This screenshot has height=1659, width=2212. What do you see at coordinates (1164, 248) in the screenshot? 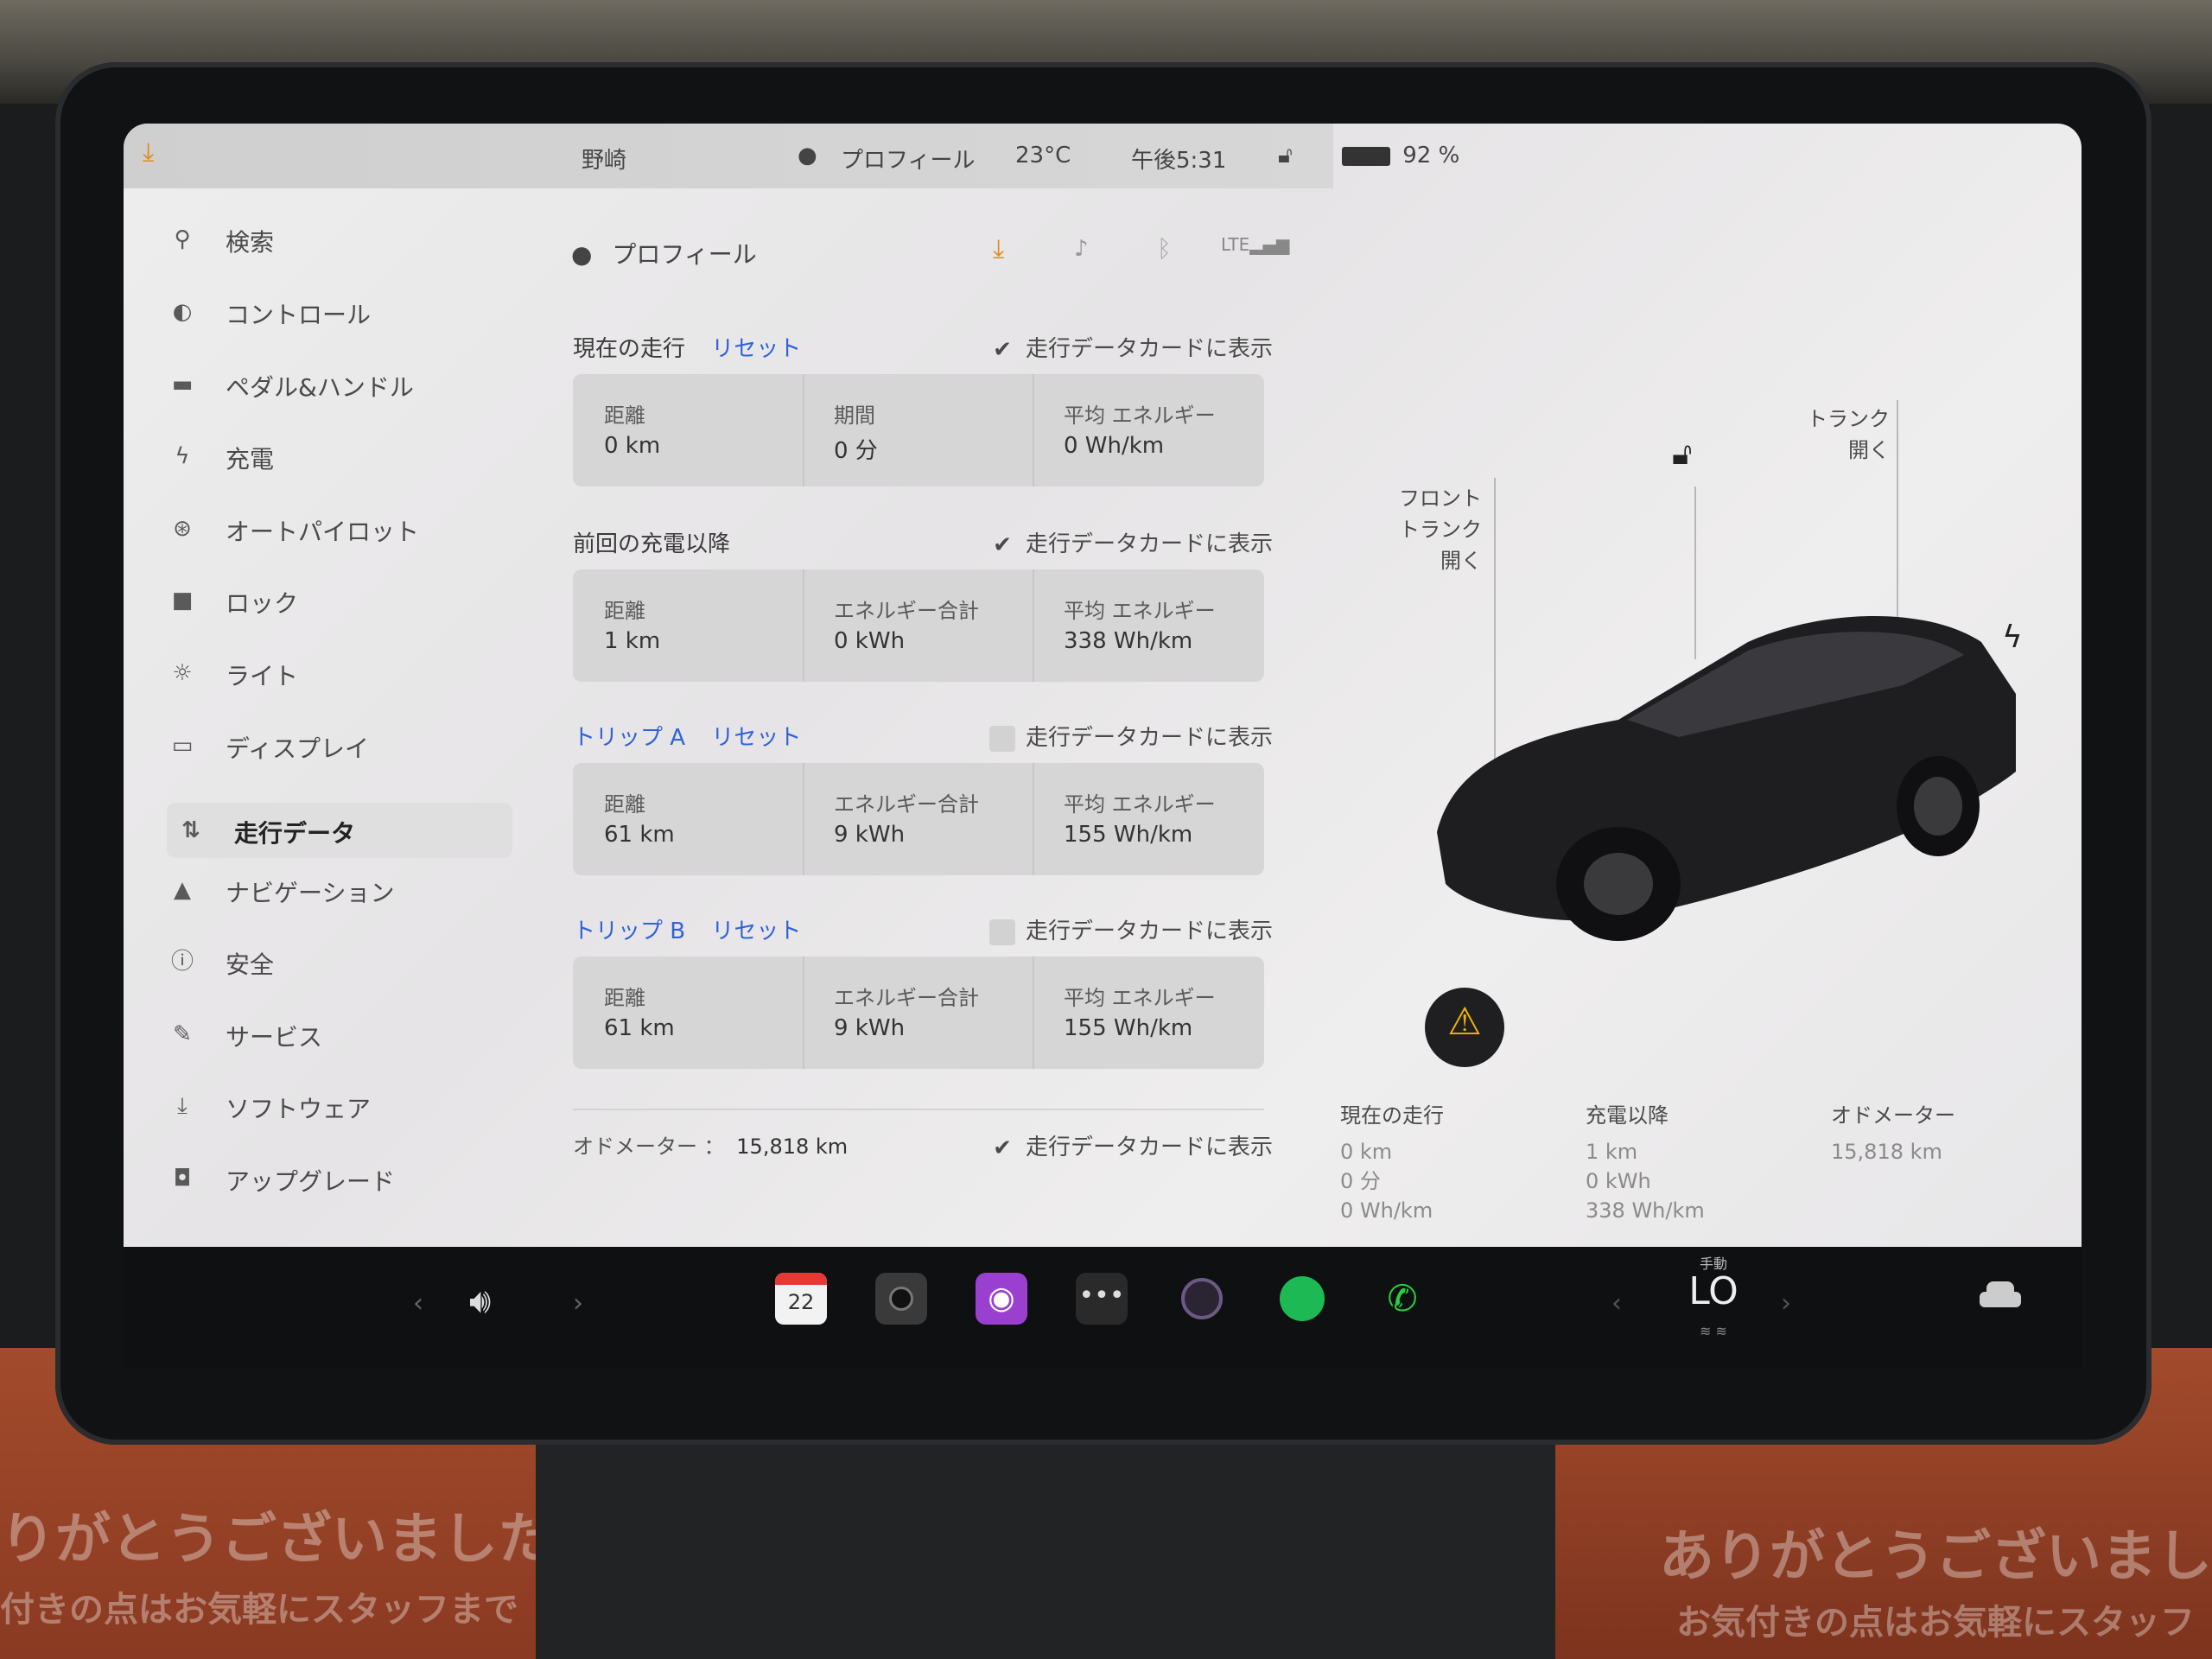
I see `bluetooth-icon: ᛒ` at bounding box center [1164, 248].